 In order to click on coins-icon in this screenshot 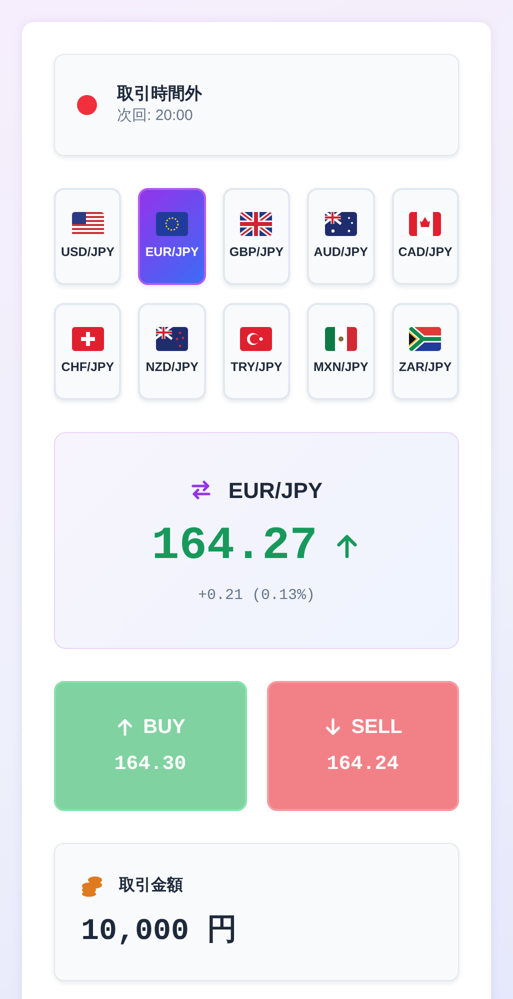, I will do `click(92, 886)`.